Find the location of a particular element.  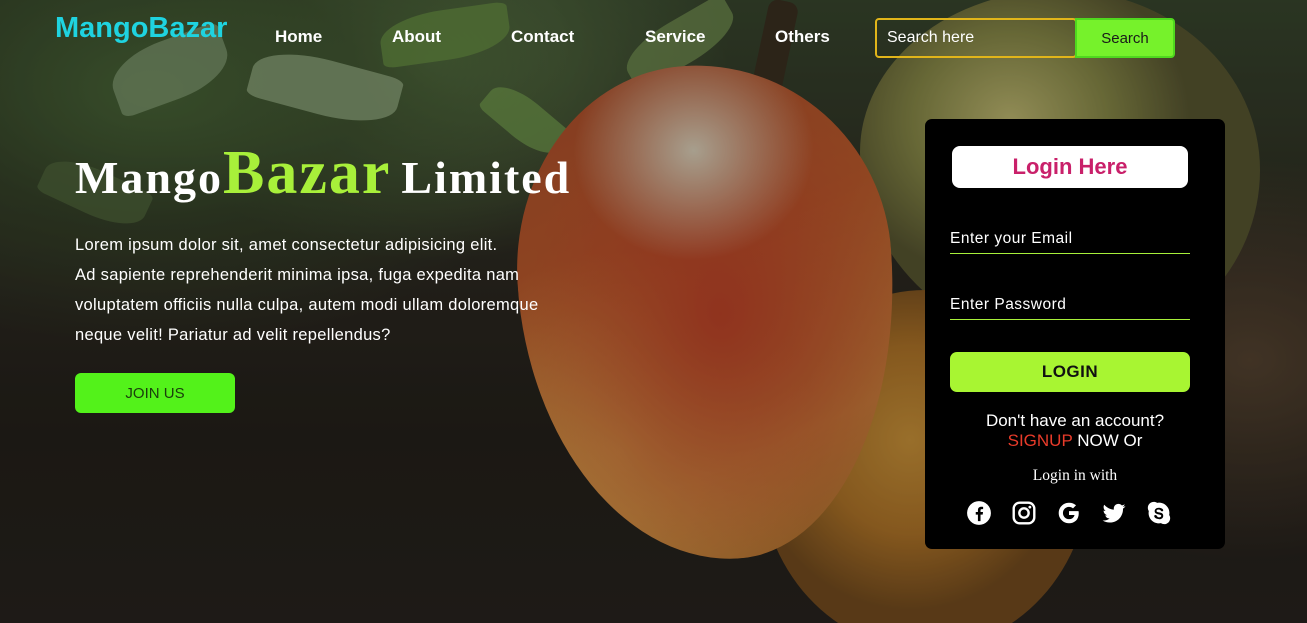

nav-home: Home is located at coordinates (298, 37).